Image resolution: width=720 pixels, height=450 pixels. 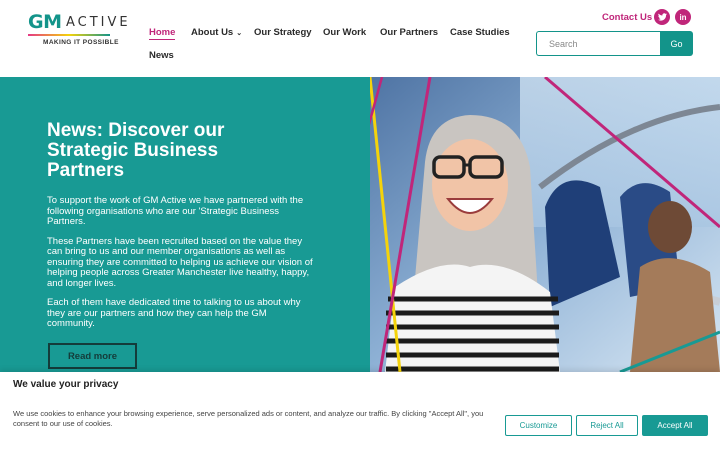 I want to click on twitter-icon, so click(x=662, y=17).